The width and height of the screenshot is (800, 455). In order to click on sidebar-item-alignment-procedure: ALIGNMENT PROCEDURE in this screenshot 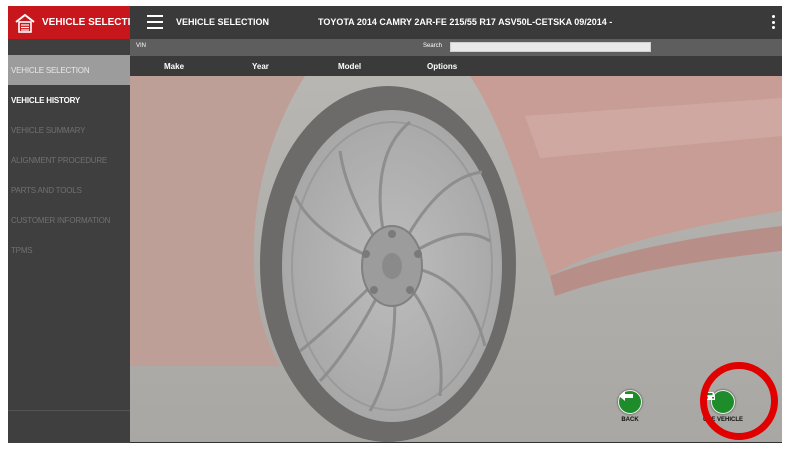, I will do `click(59, 160)`.